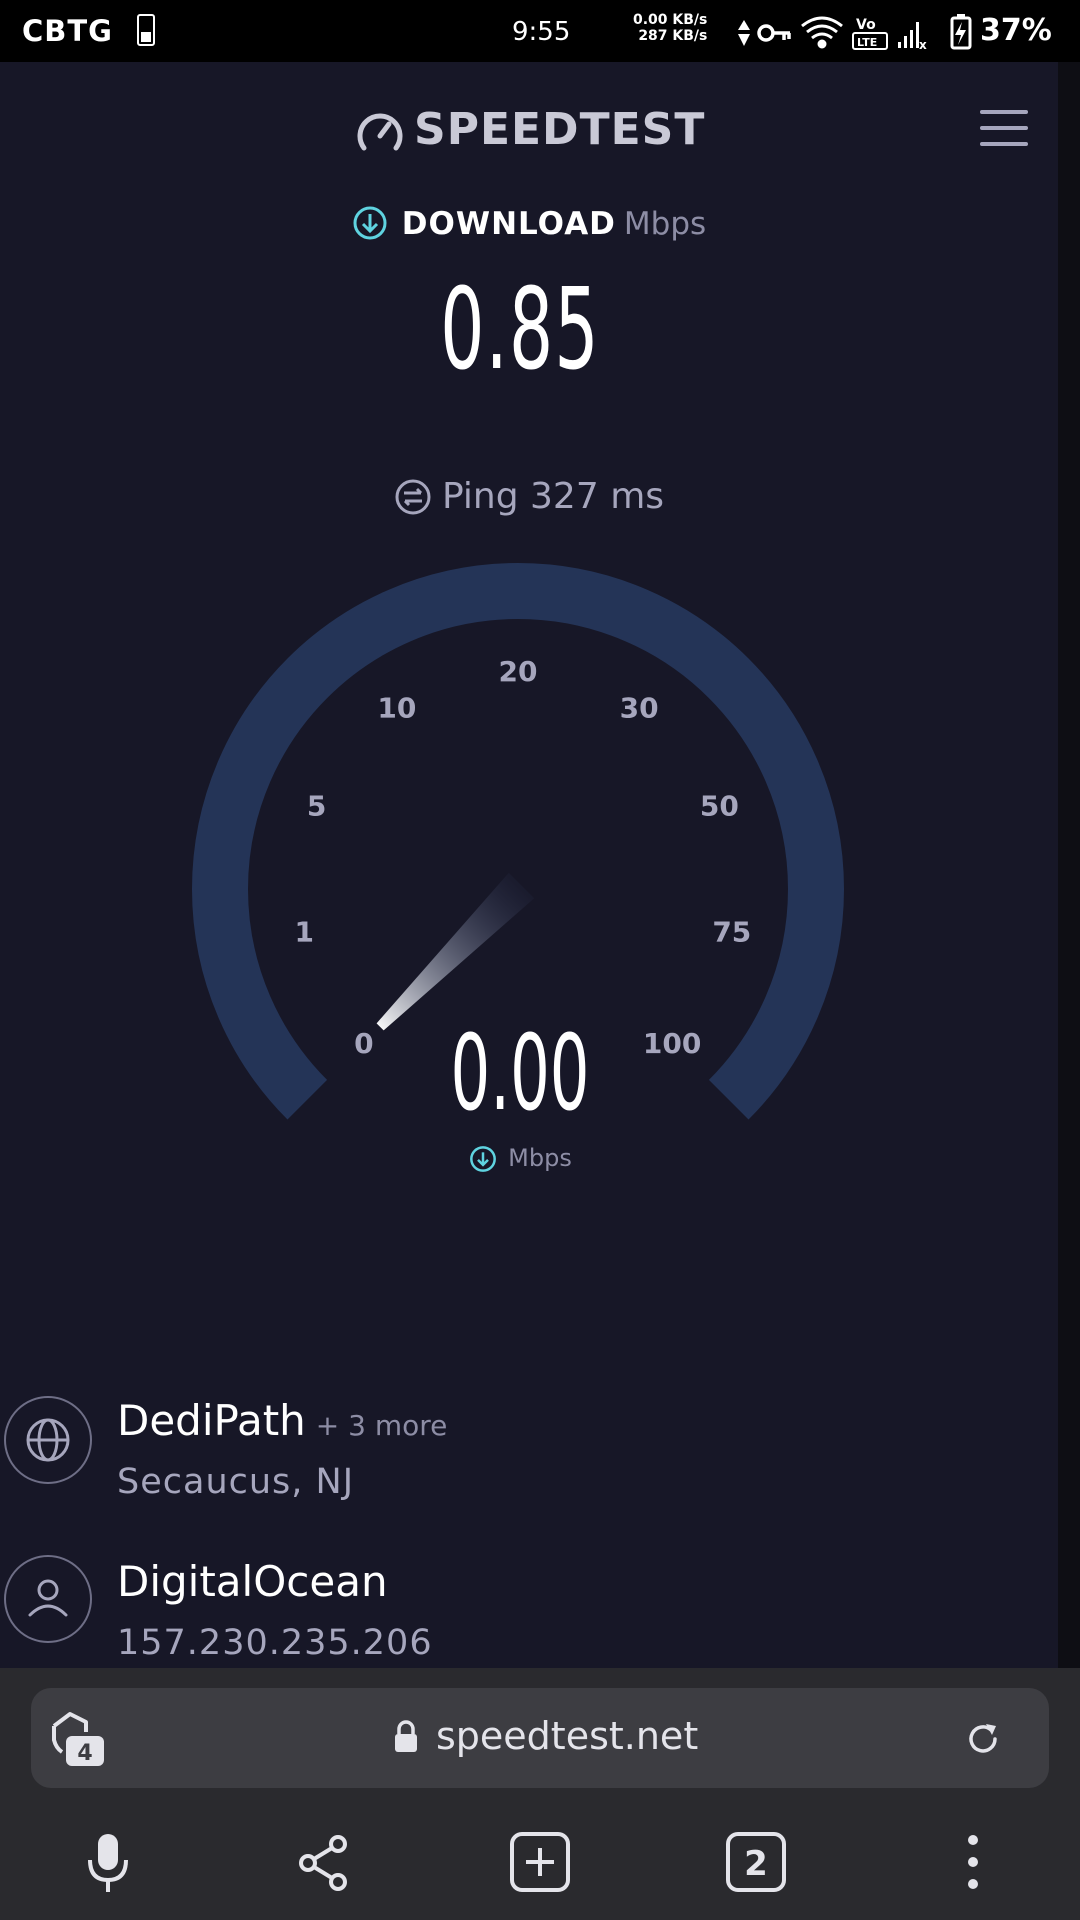 This screenshot has height=1920, width=1080. I want to click on small-battery-icon, so click(146, 30).